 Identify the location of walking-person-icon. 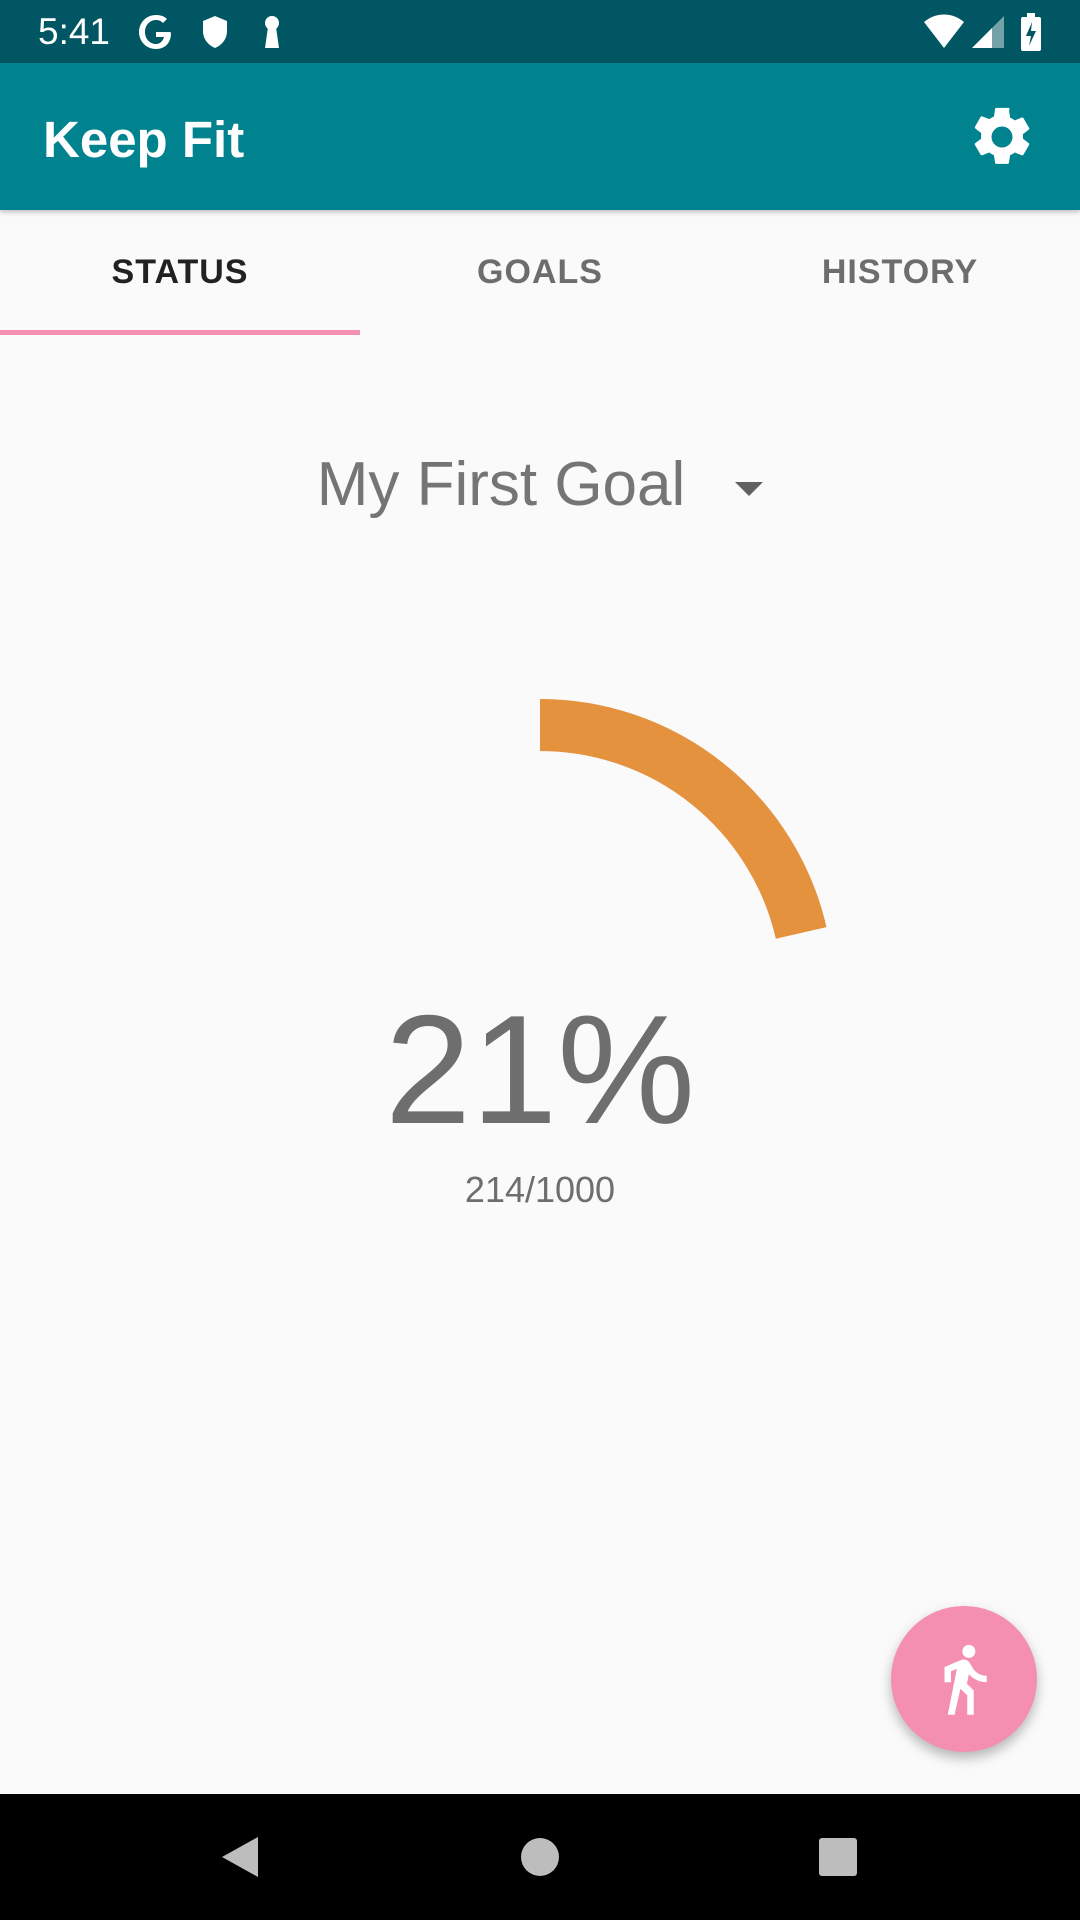
(965, 1679).